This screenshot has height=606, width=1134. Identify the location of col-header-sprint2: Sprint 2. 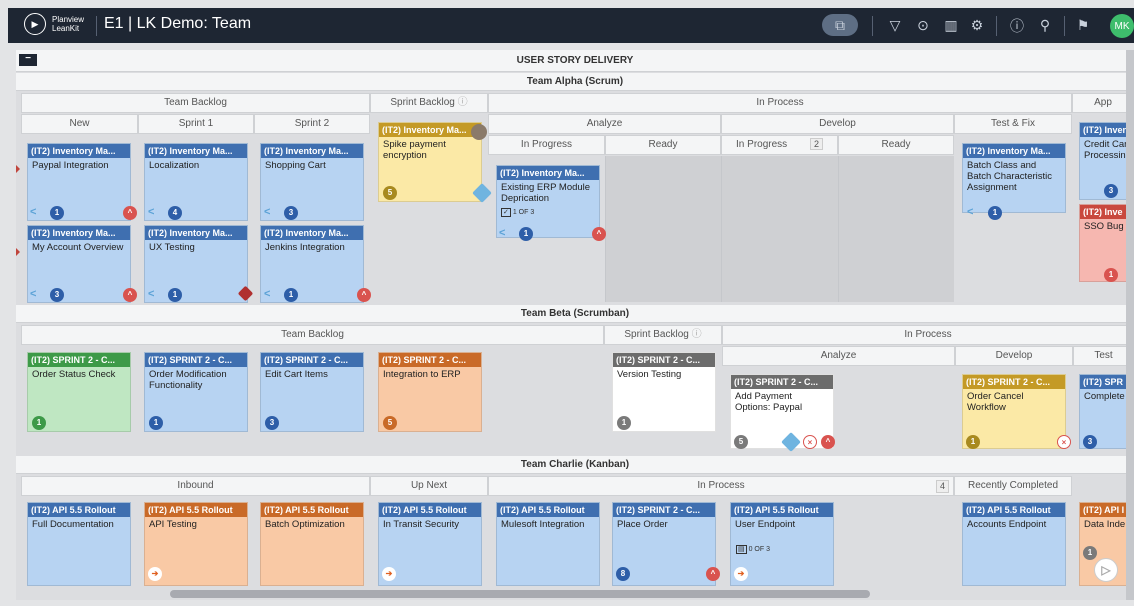
(312, 124).